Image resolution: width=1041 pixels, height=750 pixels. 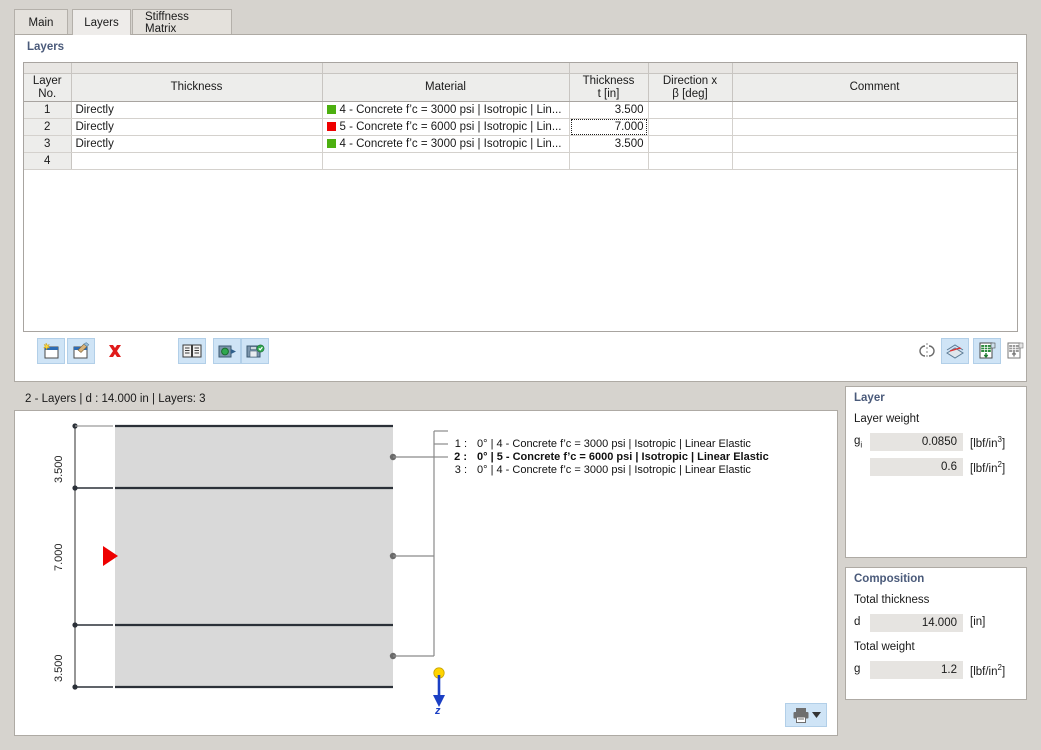 I want to click on dimension-label-3: 3.500, so click(x=59, y=668).